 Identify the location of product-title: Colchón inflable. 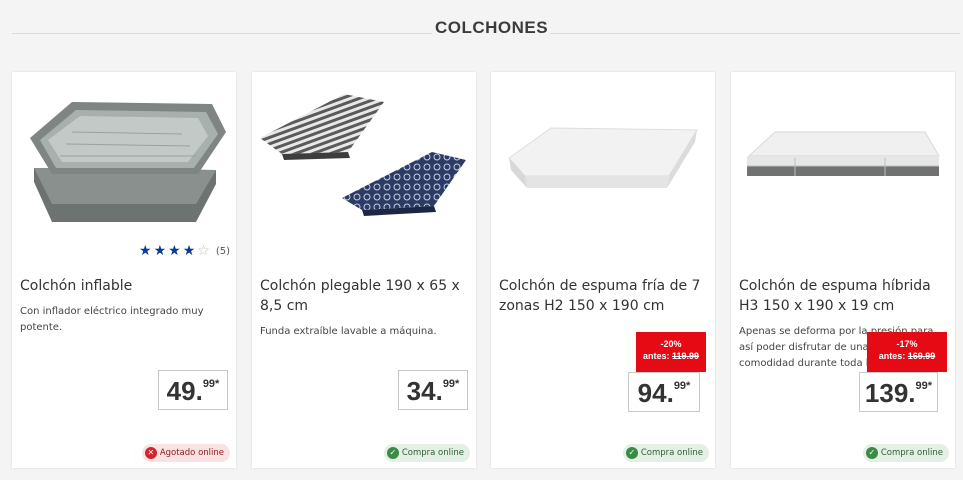
(125, 286).